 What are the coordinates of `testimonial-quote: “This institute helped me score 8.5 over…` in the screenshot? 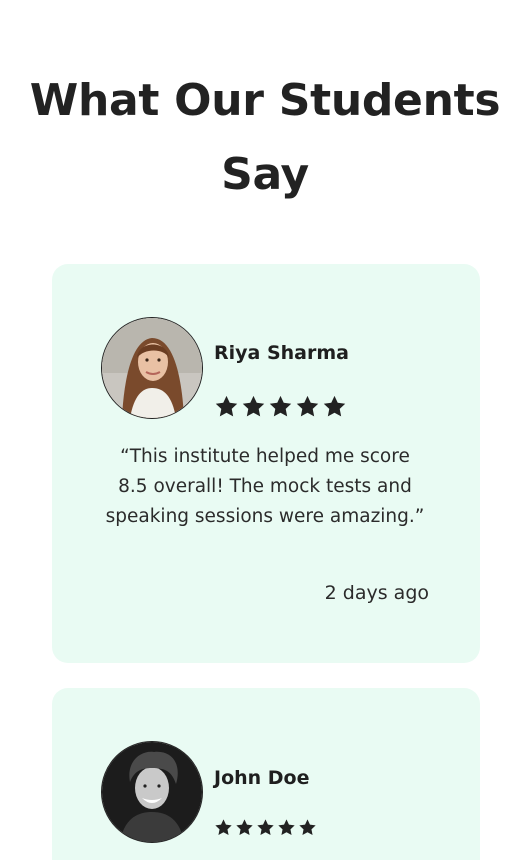 It's located at (265, 486).